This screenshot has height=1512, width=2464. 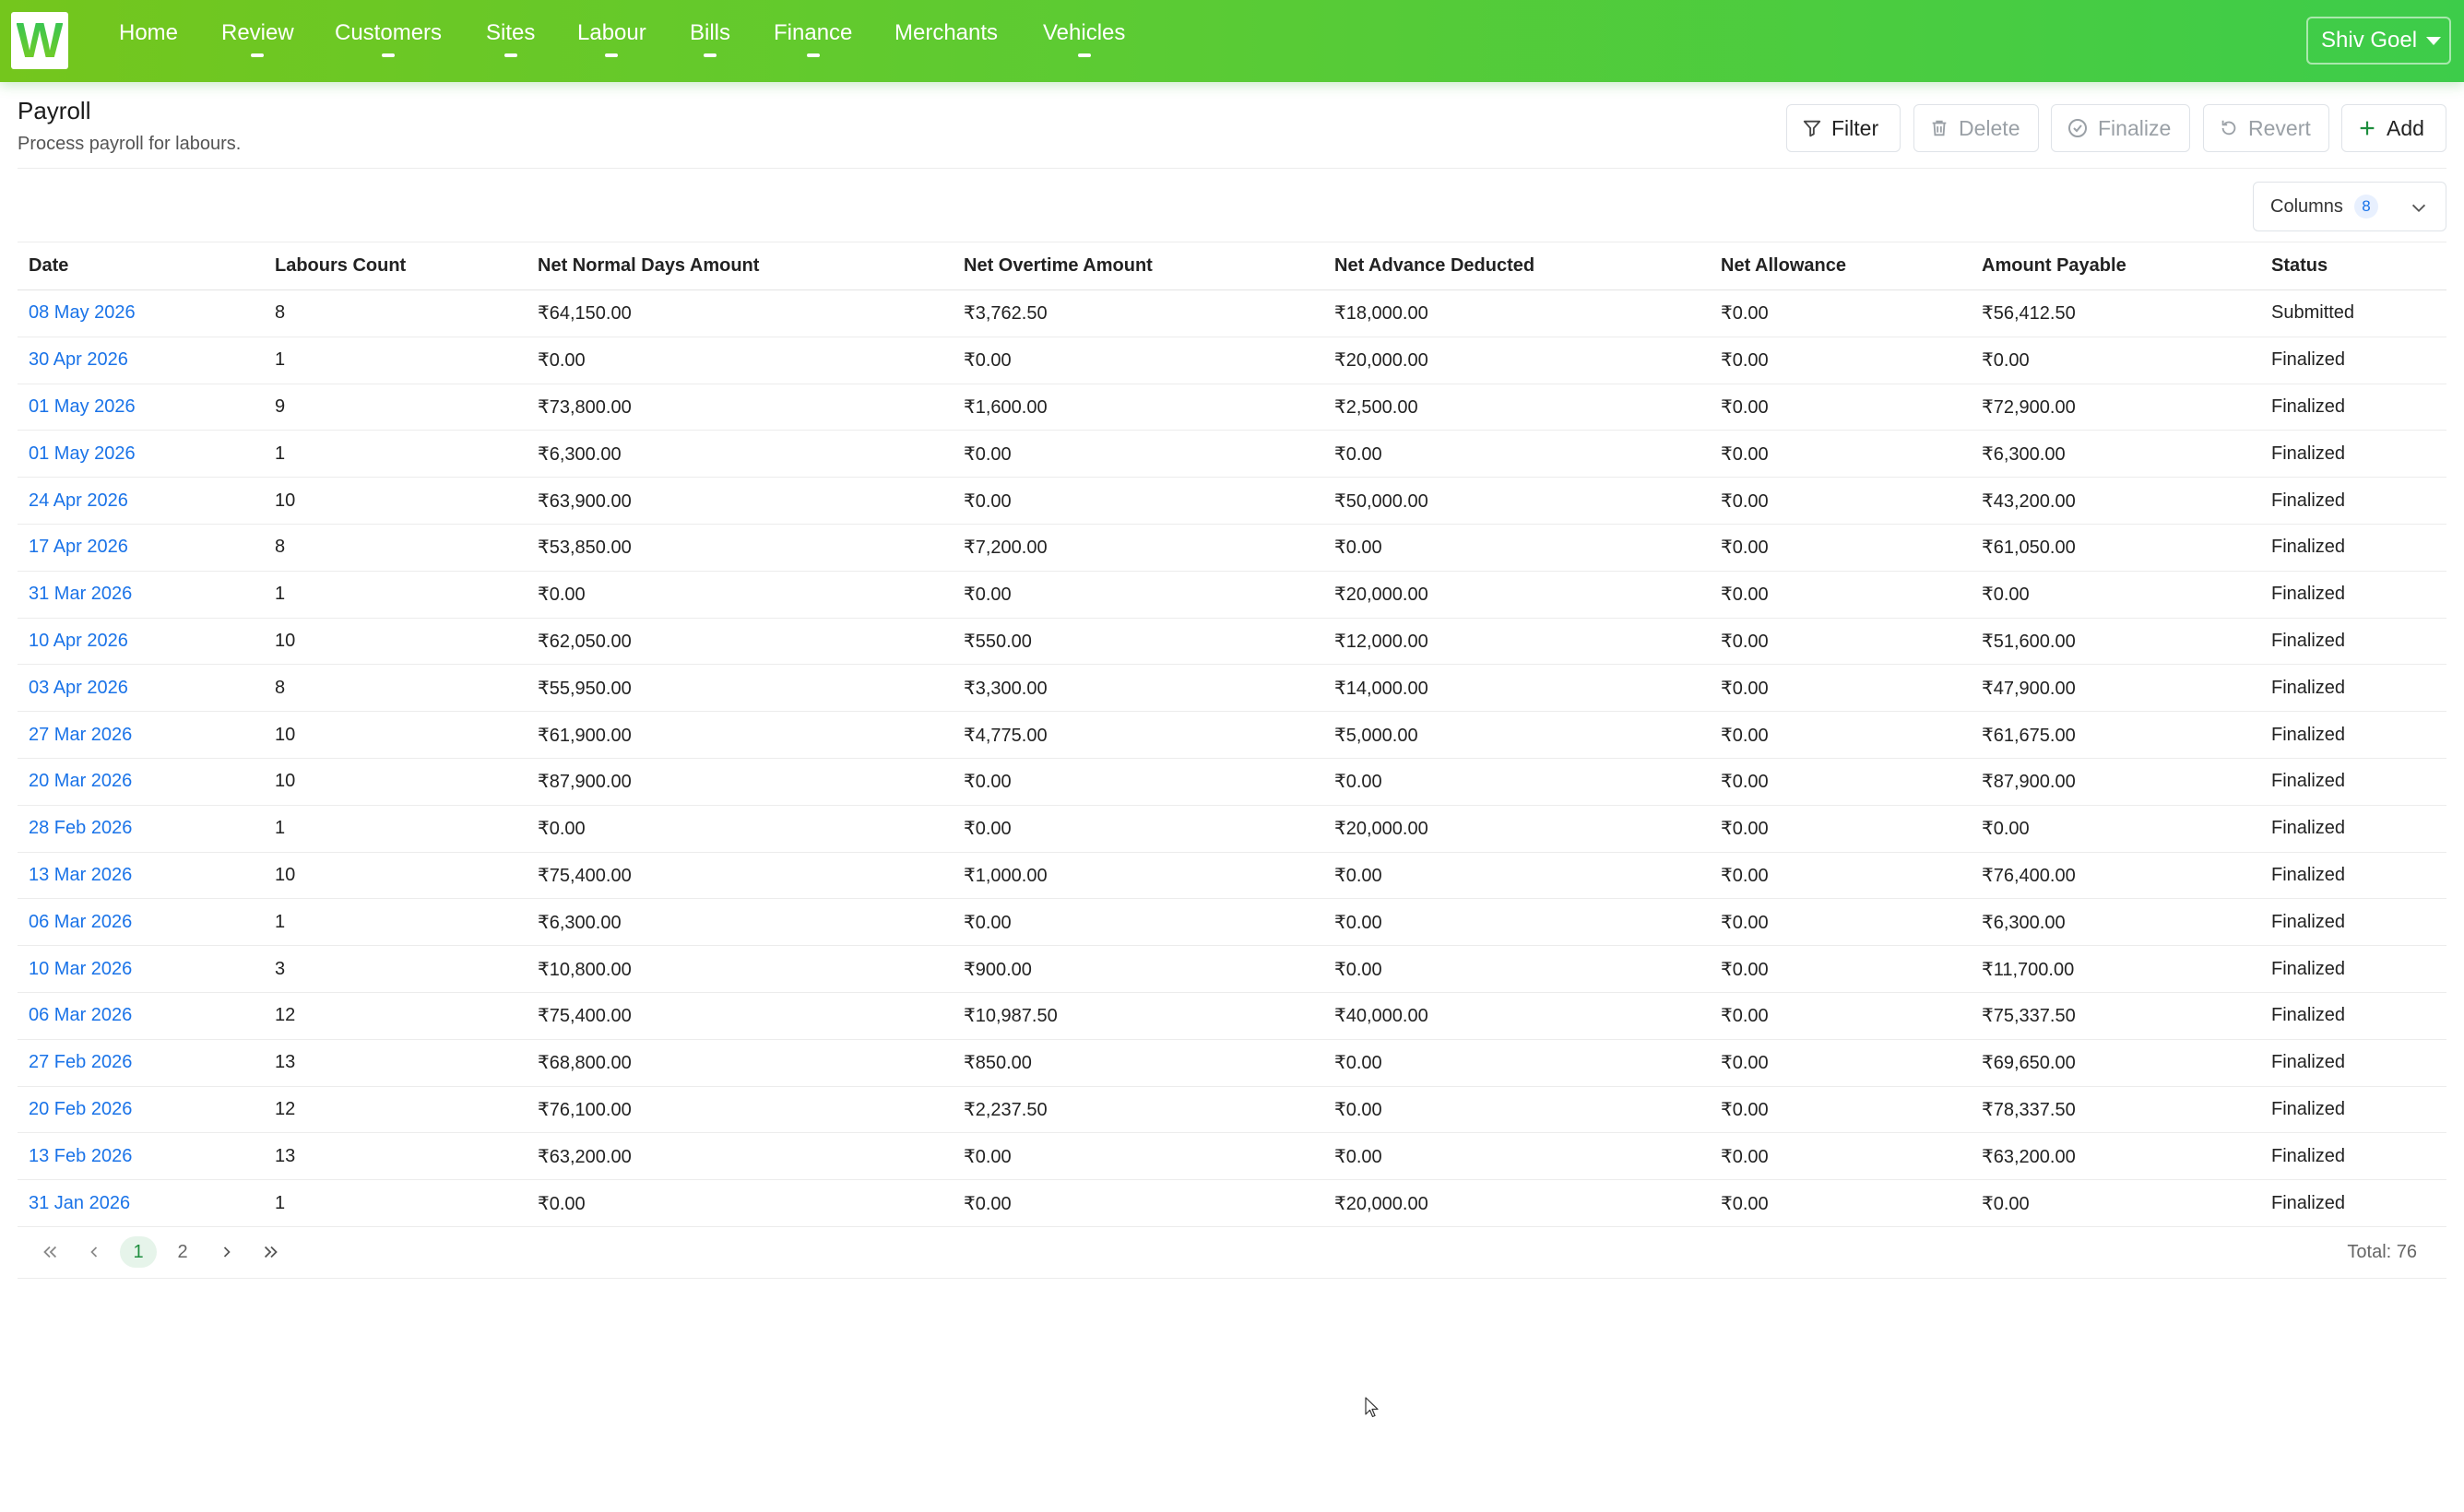 I want to click on date-link: 03 Apr 2026, so click(x=141, y=689).